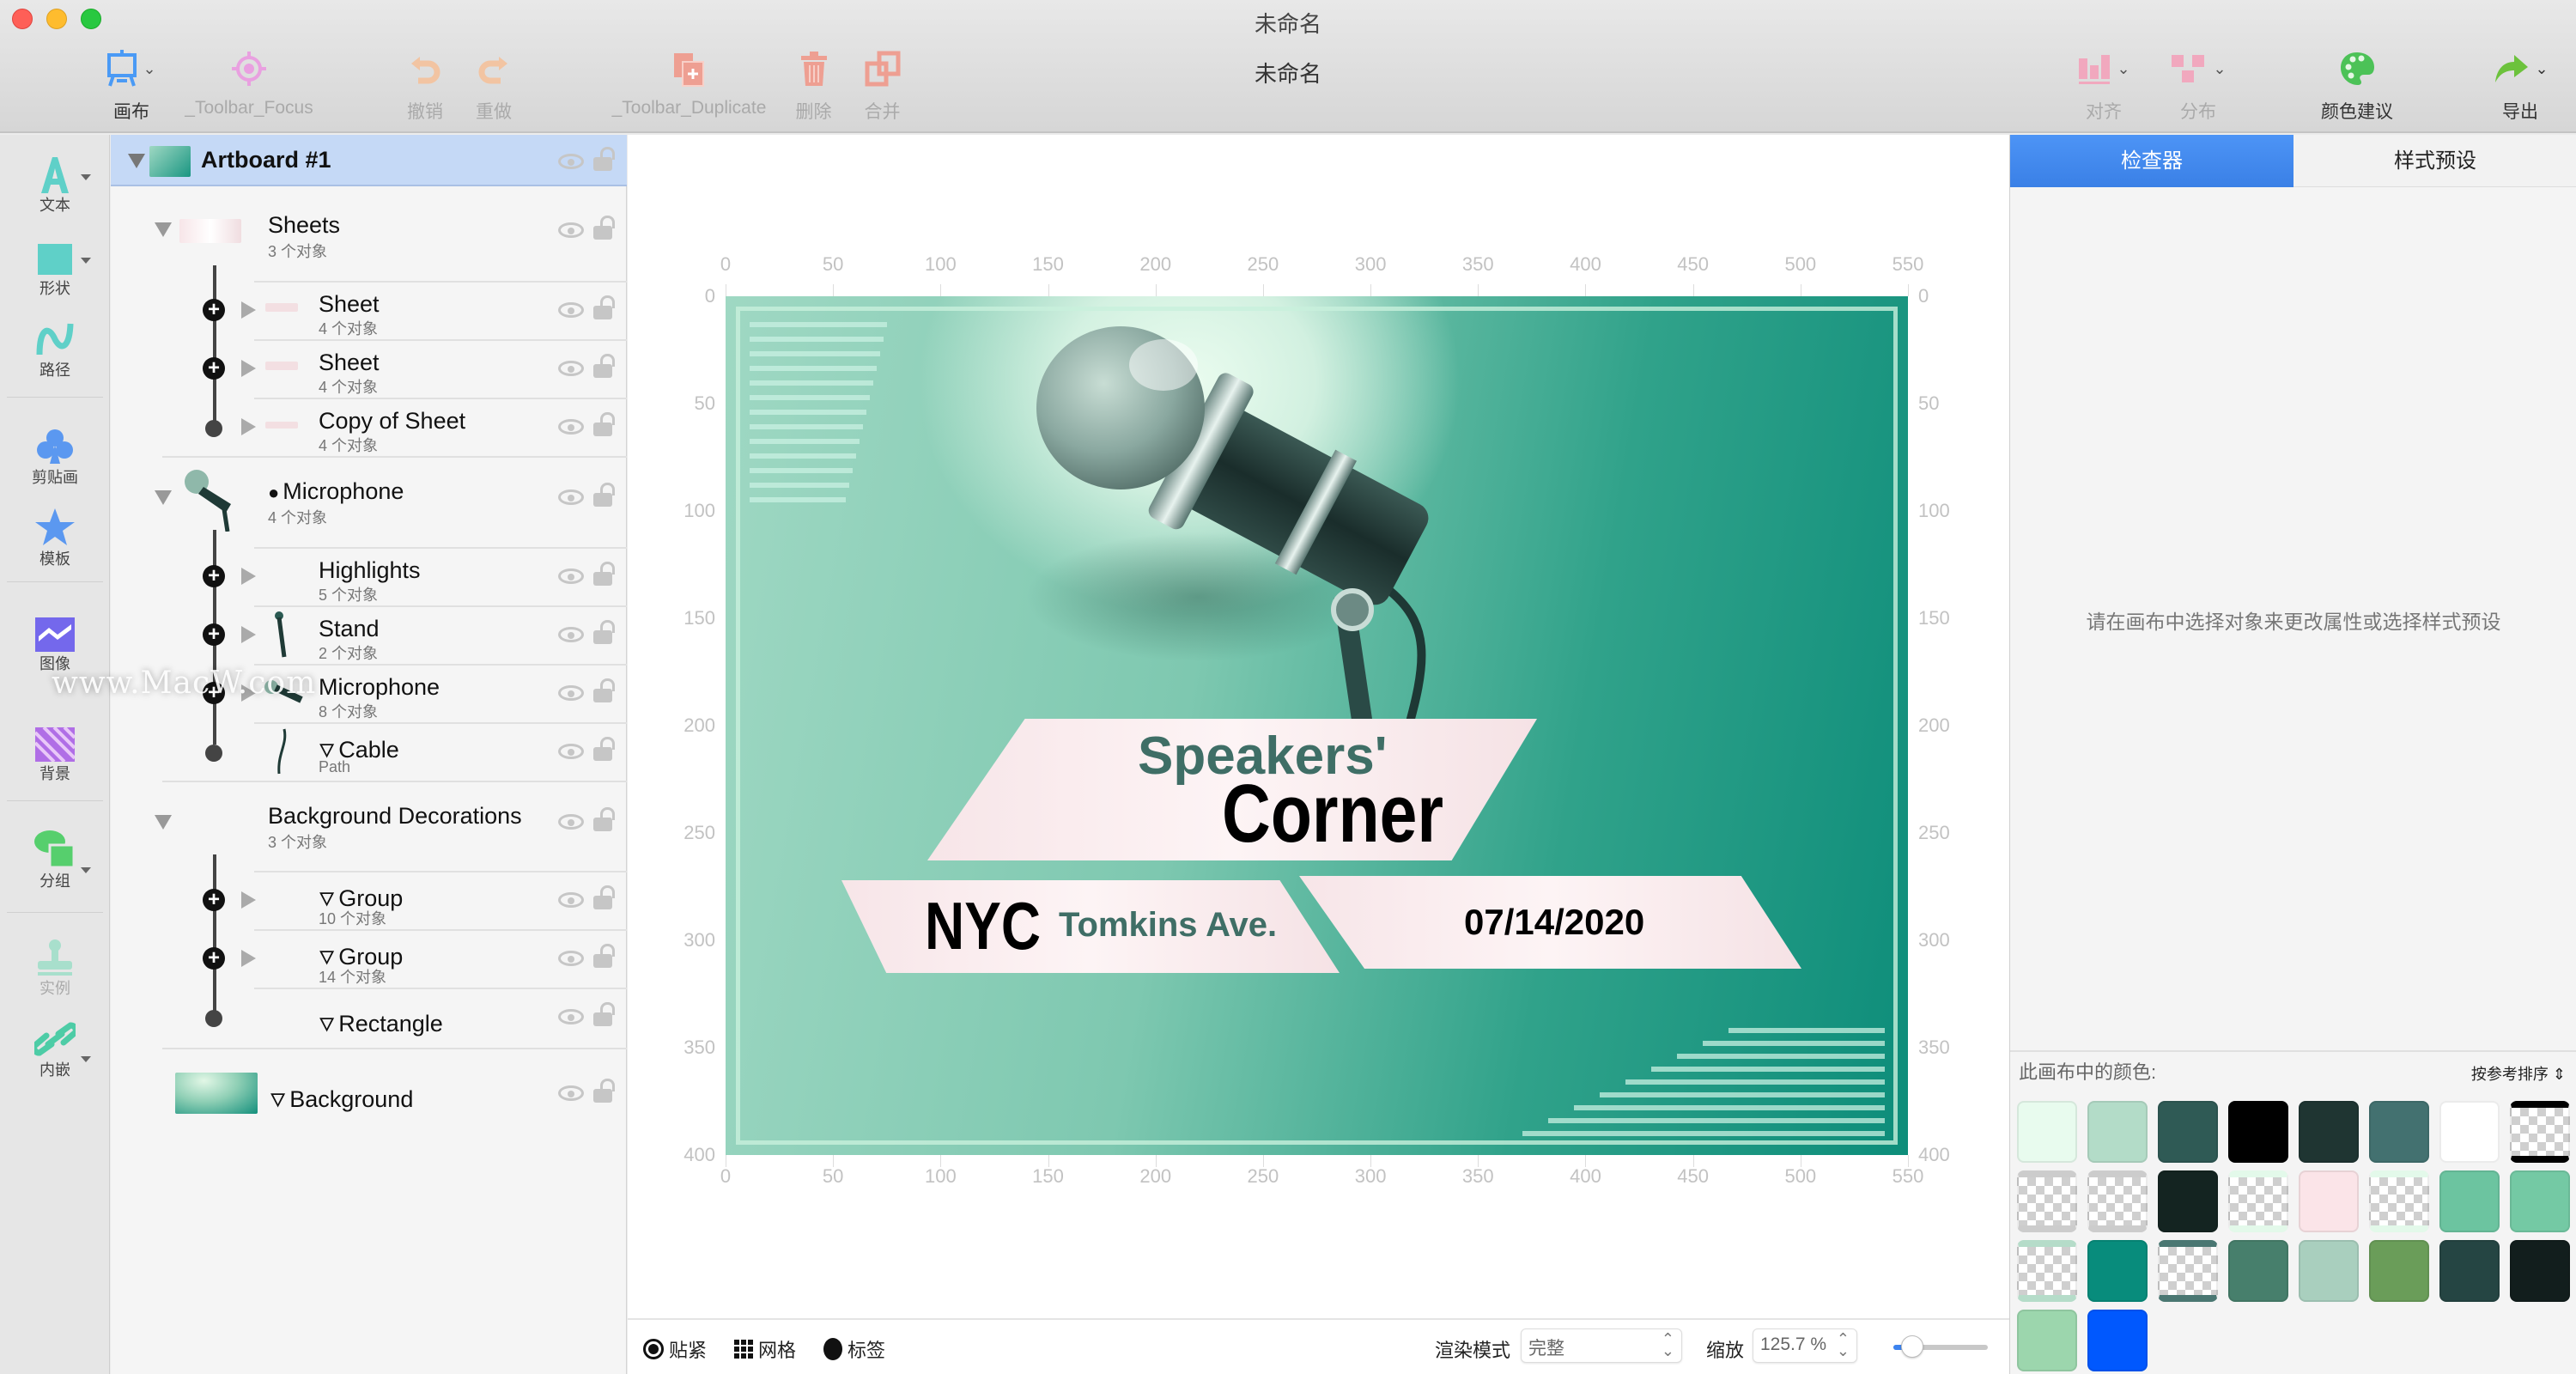 The height and width of the screenshot is (1374, 2576). I want to click on path-tool: 路径, so click(55, 347).